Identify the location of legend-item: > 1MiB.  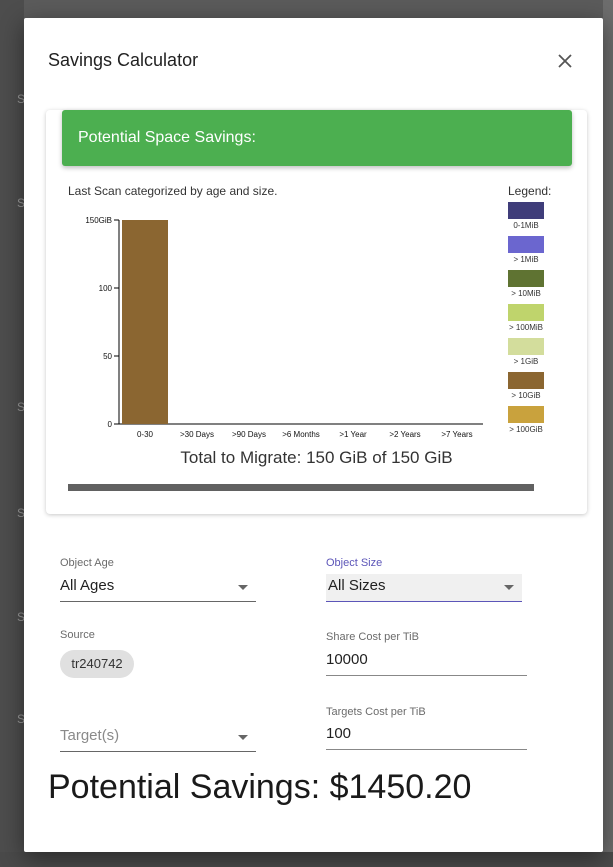
(526, 253).